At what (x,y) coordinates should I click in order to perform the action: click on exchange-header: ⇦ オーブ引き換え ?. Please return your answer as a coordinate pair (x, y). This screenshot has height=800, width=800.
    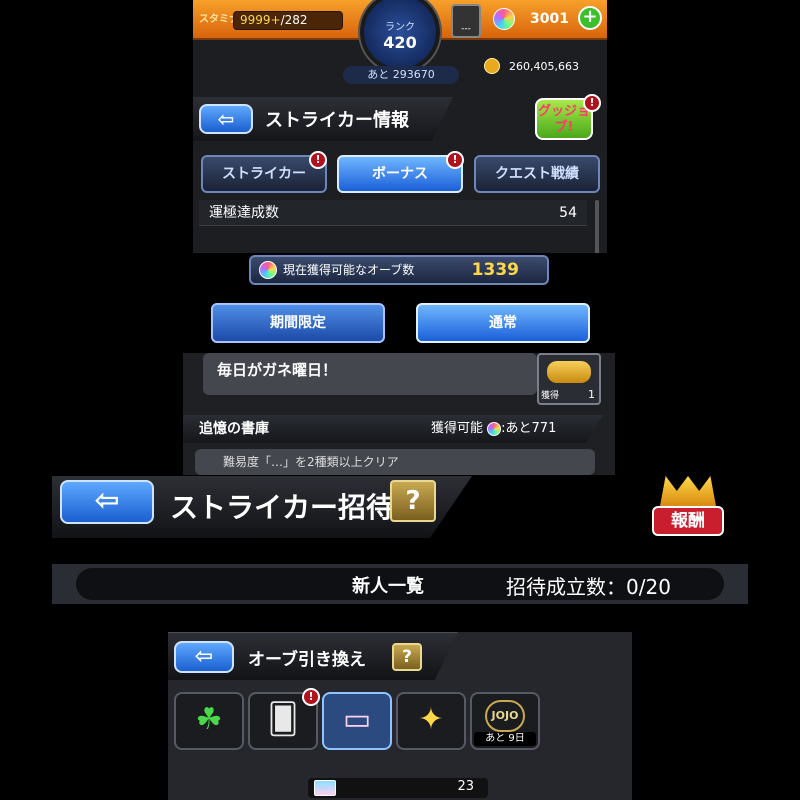
    Looking at the image, I should click on (313, 656).